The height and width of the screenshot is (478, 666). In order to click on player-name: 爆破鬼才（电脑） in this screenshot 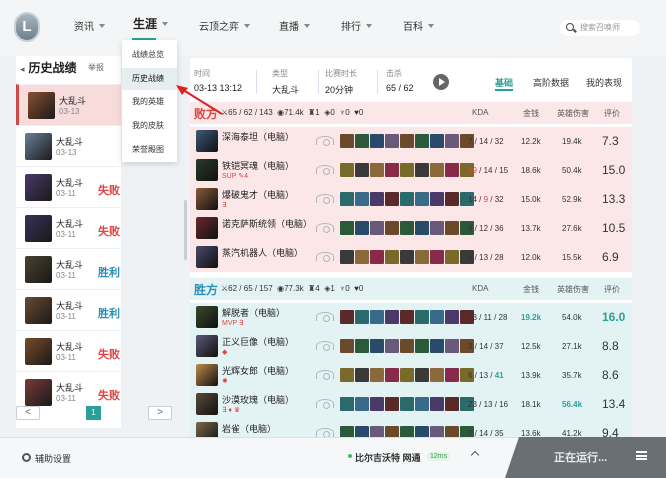, I will do `click(258, 194)`.